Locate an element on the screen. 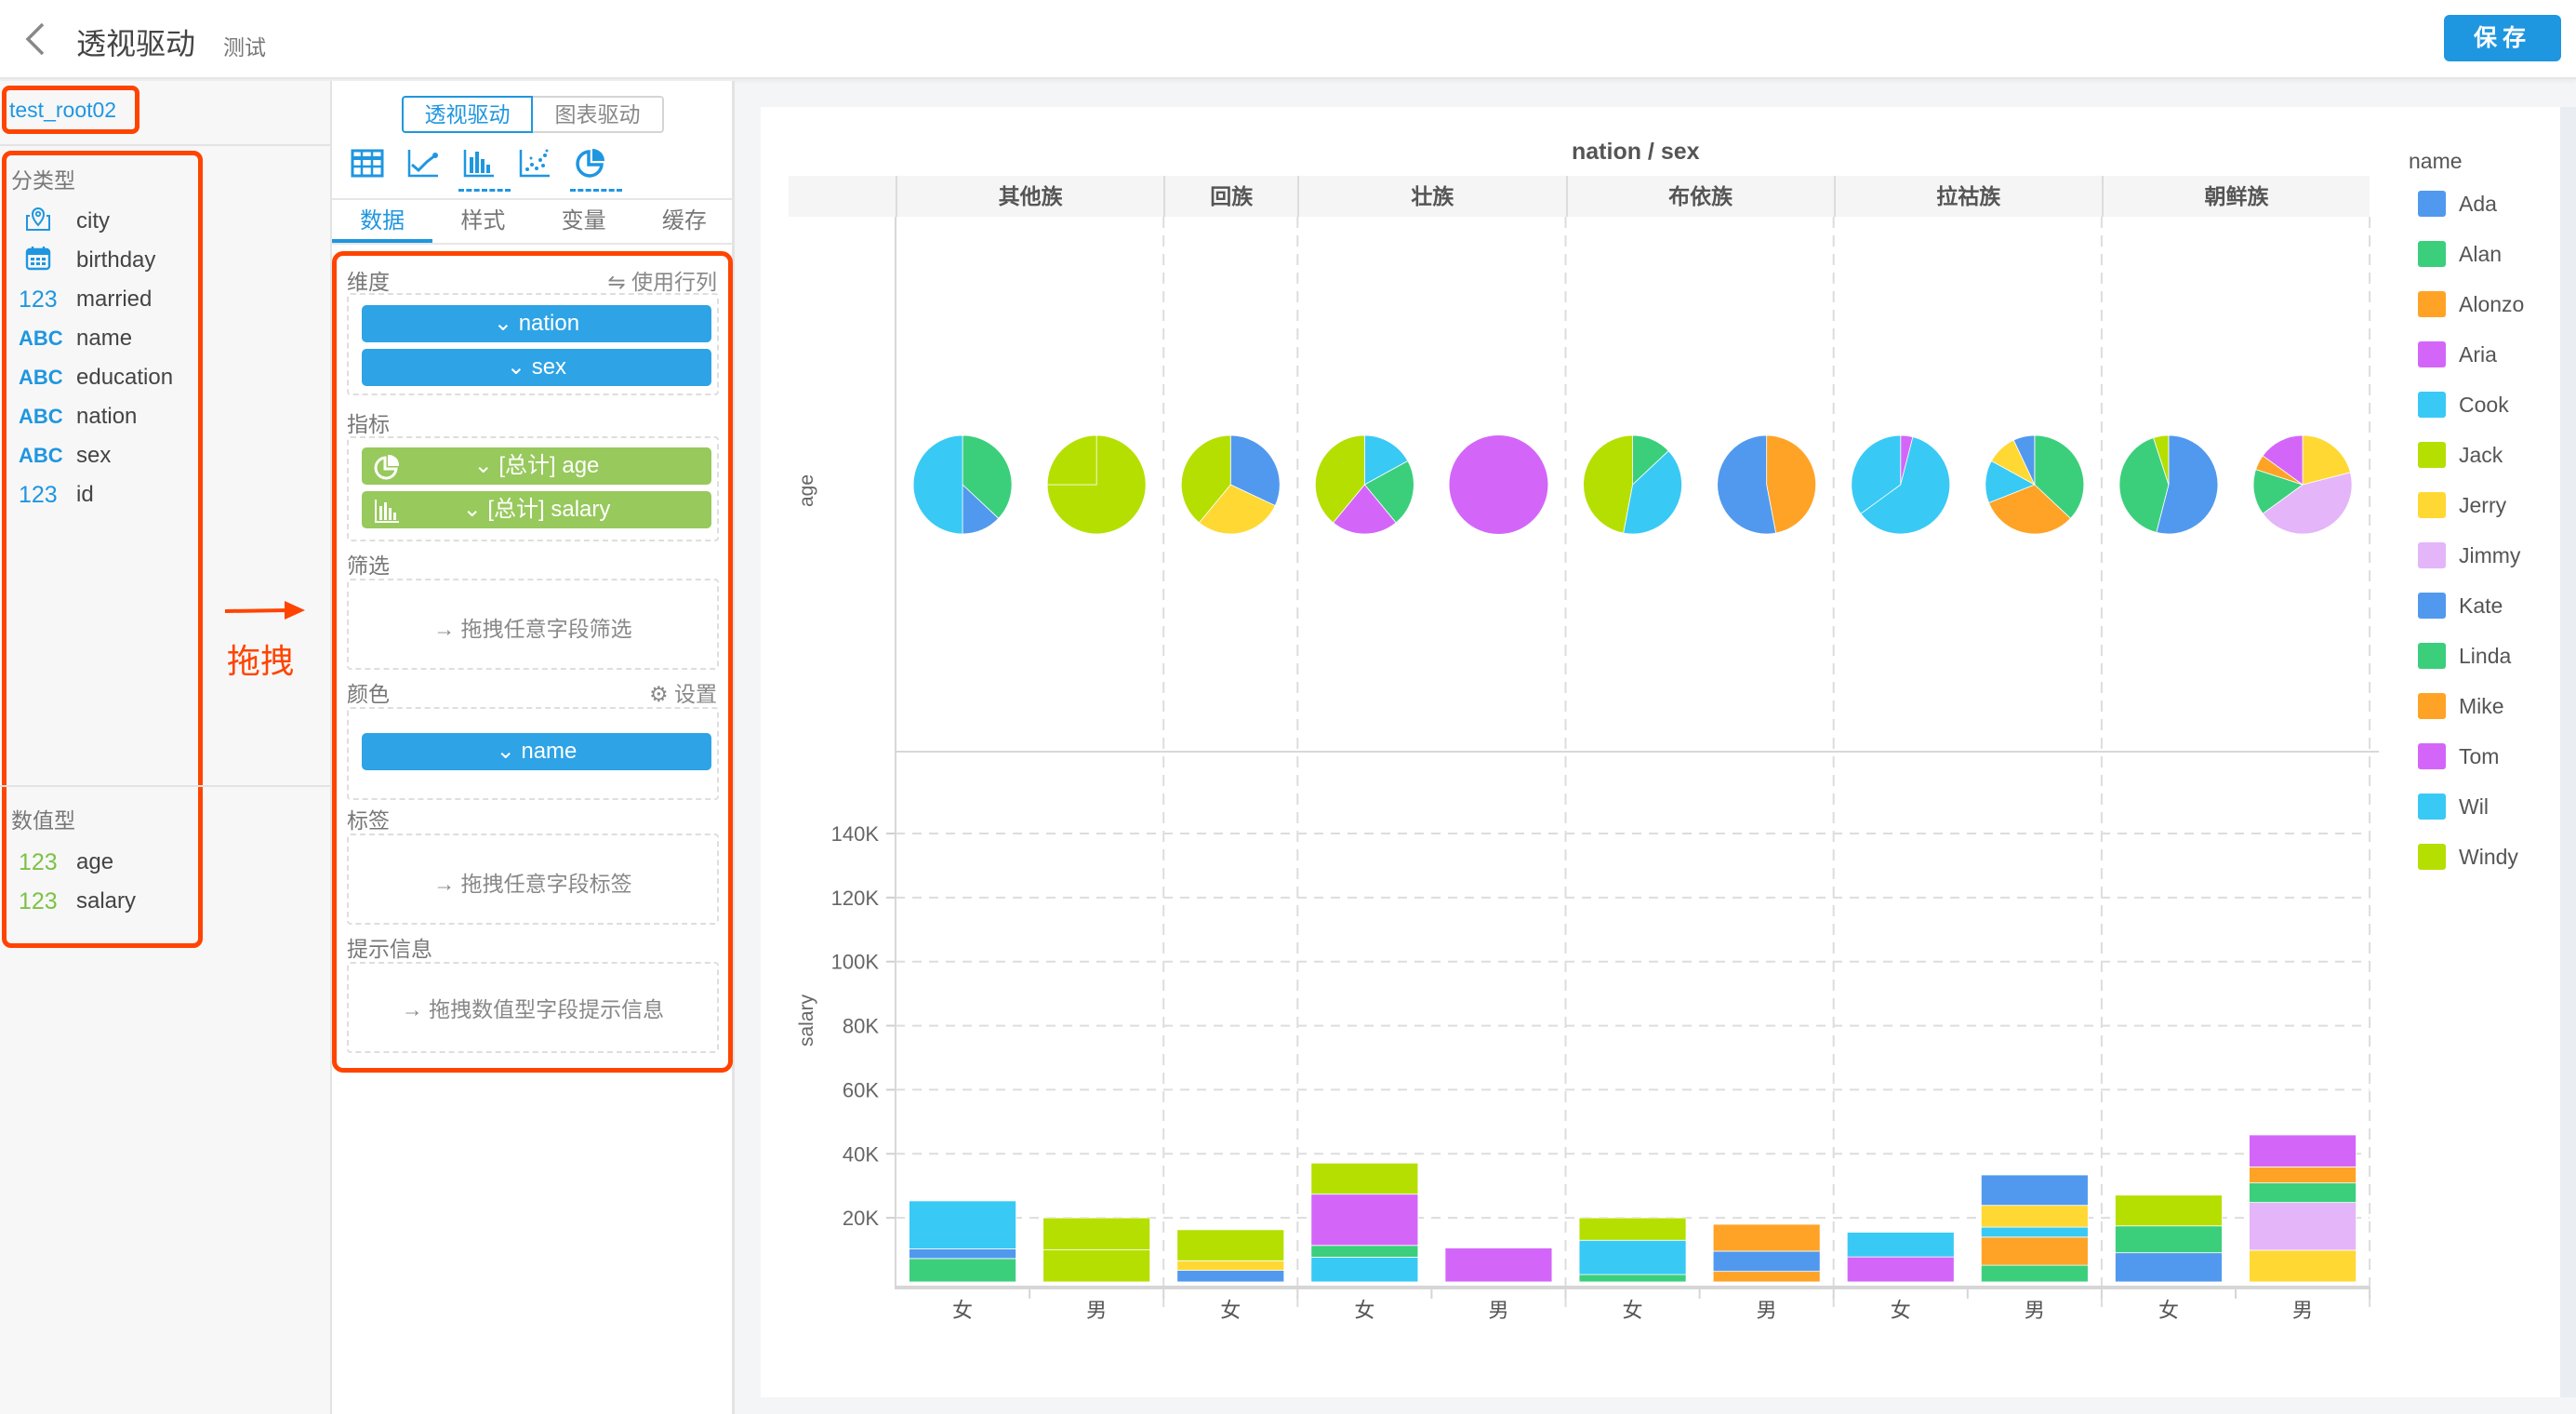 The width and height of the screenshot is (2576, 1414). legend-item: Cook is located at coordinates (2463, 405).